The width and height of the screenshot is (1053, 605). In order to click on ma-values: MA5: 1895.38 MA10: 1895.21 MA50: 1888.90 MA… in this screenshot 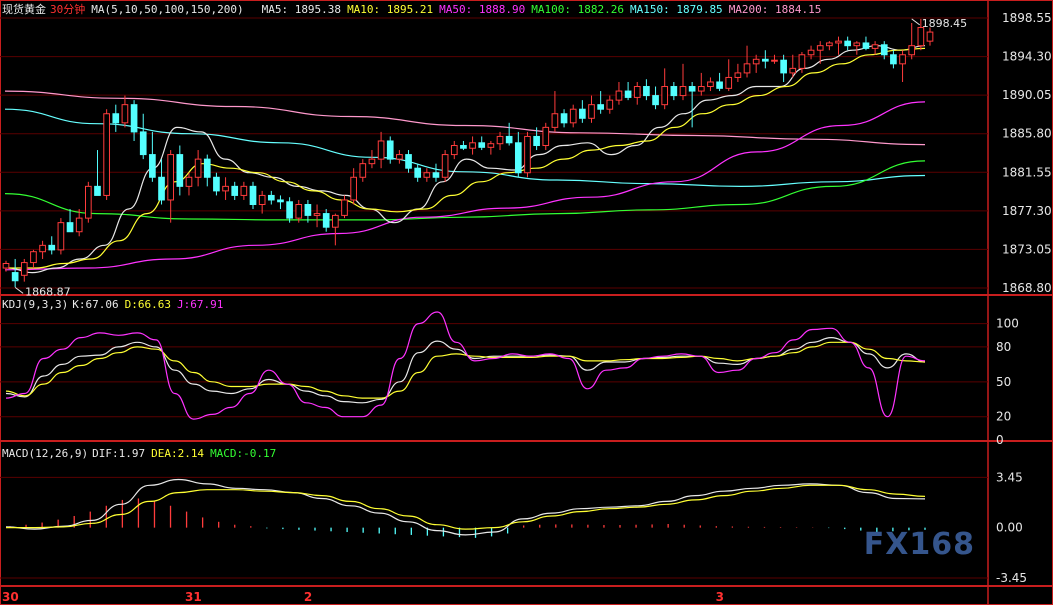, I will do `click(545, 9)`.